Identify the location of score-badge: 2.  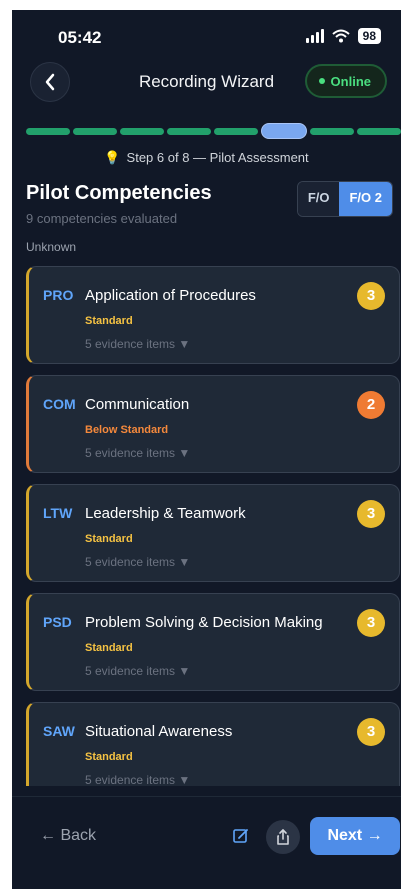
(371, 405).